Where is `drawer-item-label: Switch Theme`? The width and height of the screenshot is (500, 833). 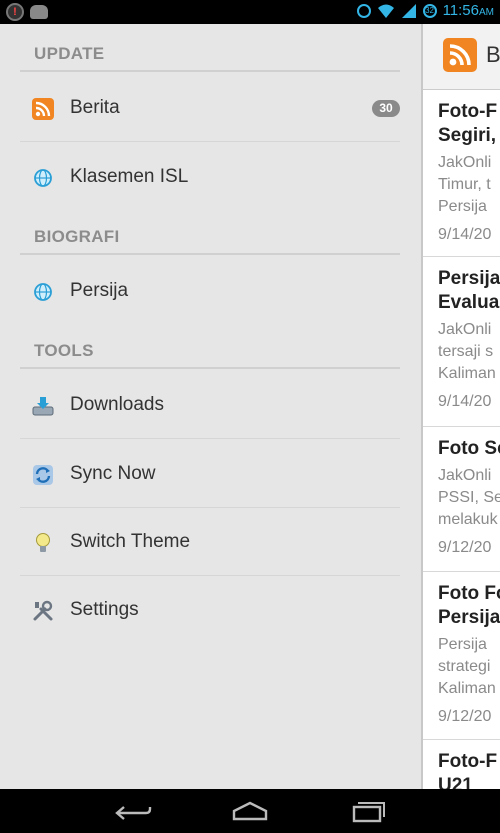 drawer-item-label: Switch Theme is located at coordinates (130, 541).